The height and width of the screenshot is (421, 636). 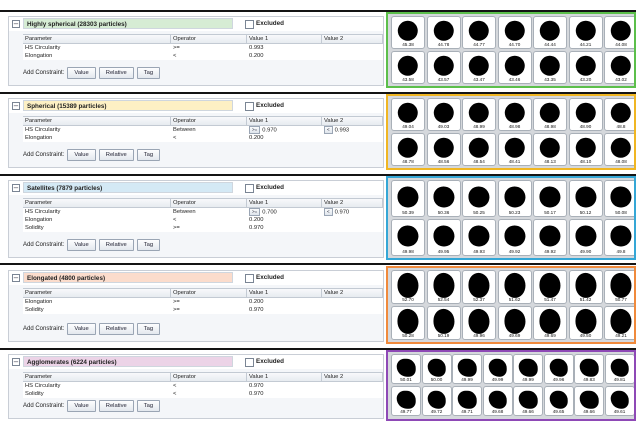 I want to click on particle-thumbnail: 51.42, so click(x=585, y=287).